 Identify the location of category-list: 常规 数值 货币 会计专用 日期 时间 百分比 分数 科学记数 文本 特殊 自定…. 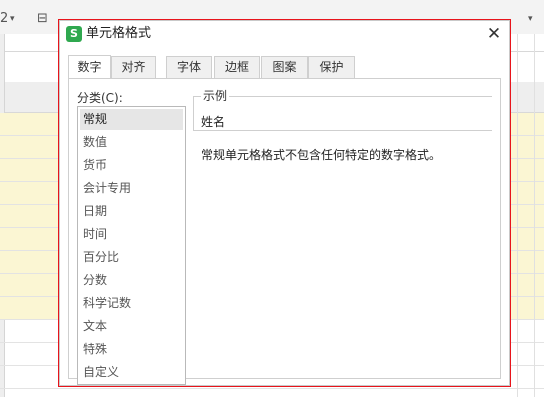
(131, 245).